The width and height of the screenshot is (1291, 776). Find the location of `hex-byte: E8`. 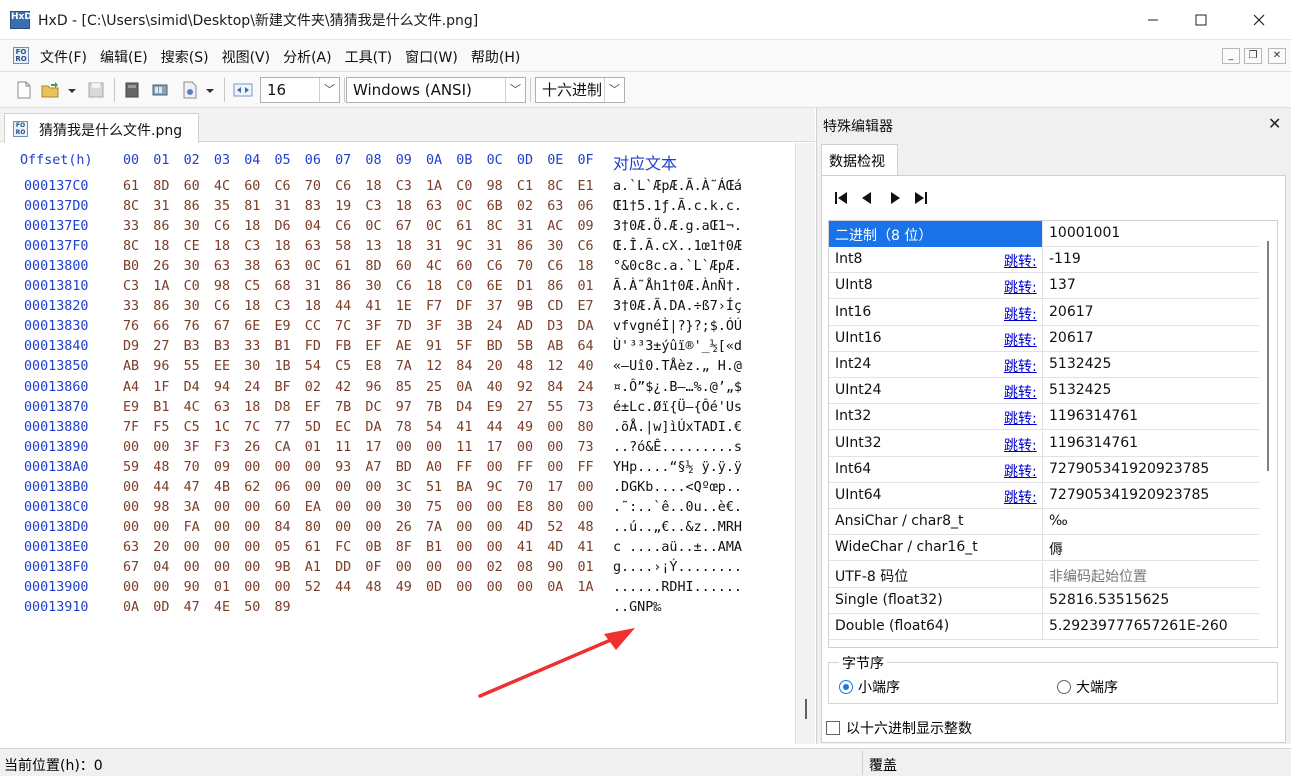

hex-byte: E8 is located at coordinates (373, 366).